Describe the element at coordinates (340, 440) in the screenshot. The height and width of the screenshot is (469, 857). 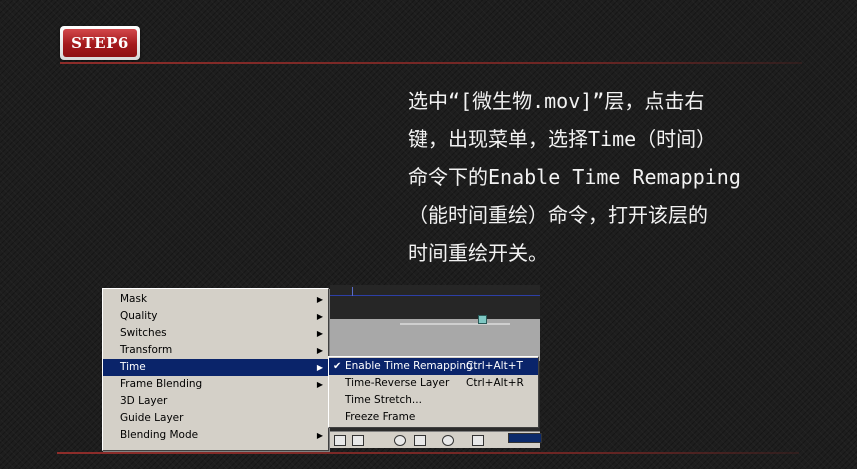
I see `comp-icon` at that location.